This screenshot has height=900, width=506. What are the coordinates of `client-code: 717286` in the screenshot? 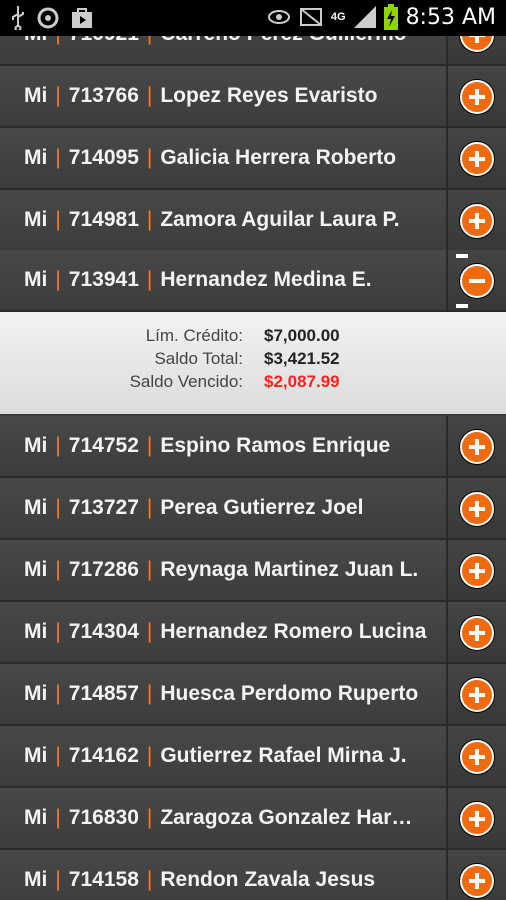 It's located at (103, 569).